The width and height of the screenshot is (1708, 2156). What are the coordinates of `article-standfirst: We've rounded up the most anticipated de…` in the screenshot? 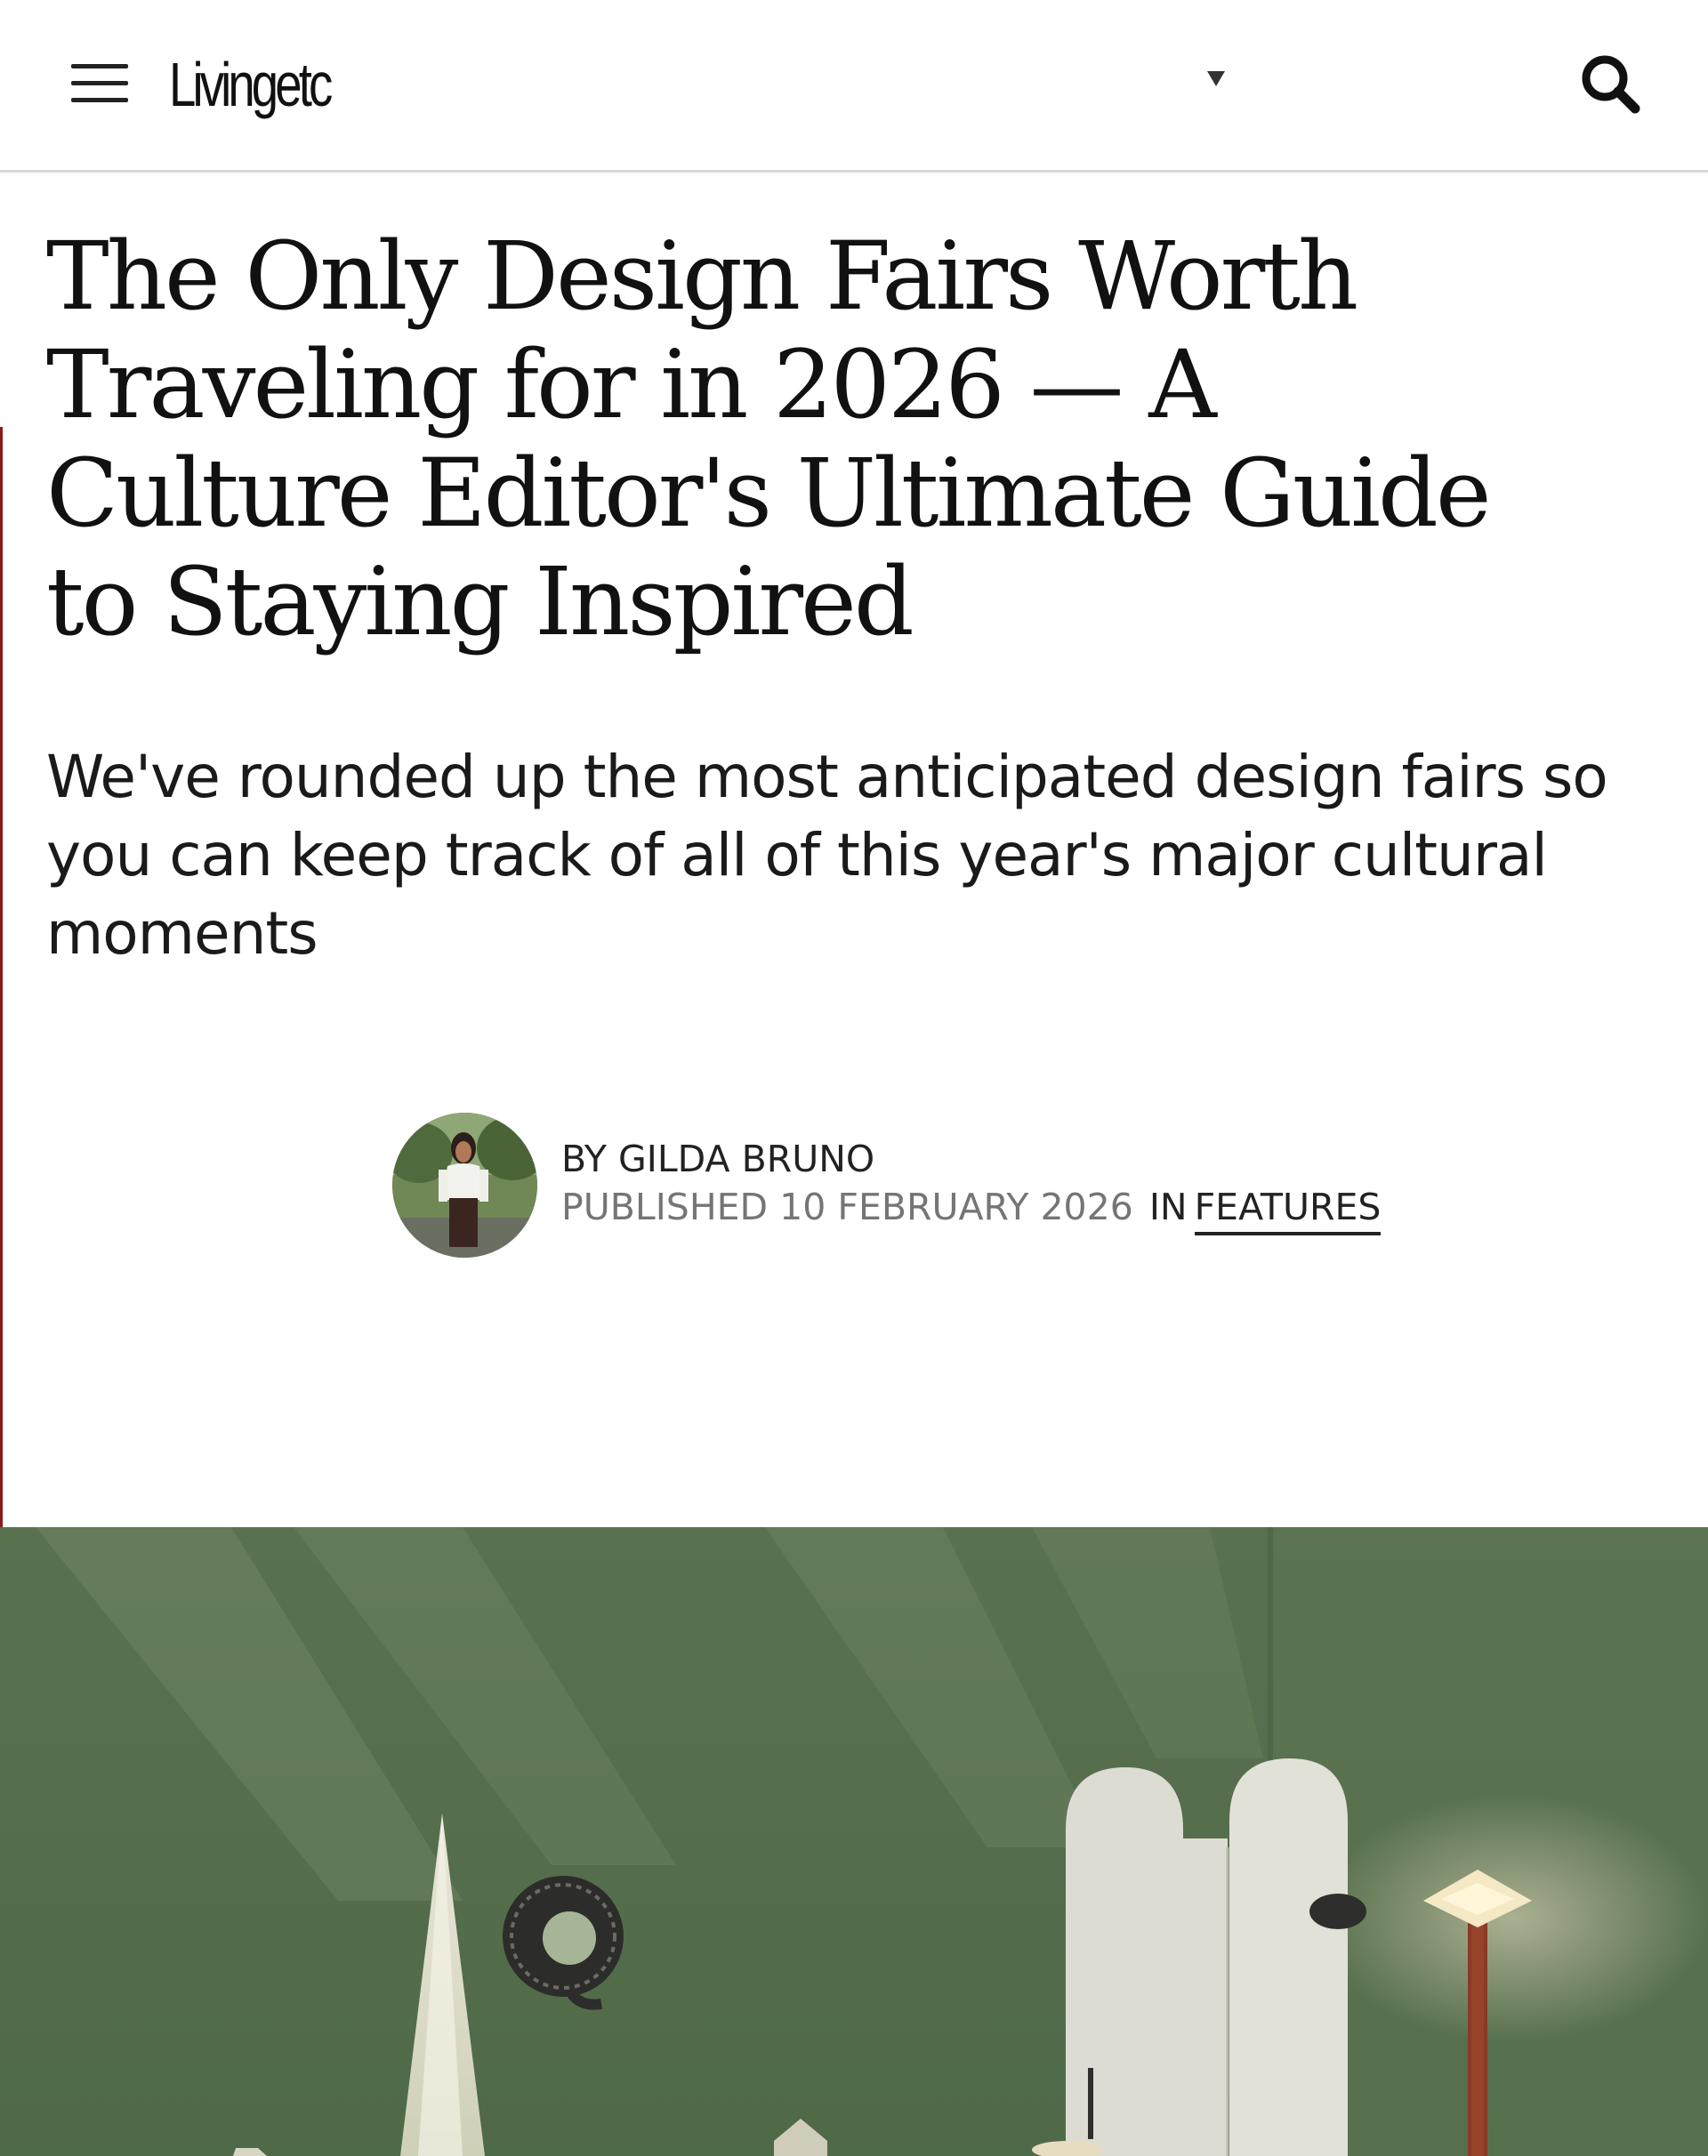 It's located at (827, 856).